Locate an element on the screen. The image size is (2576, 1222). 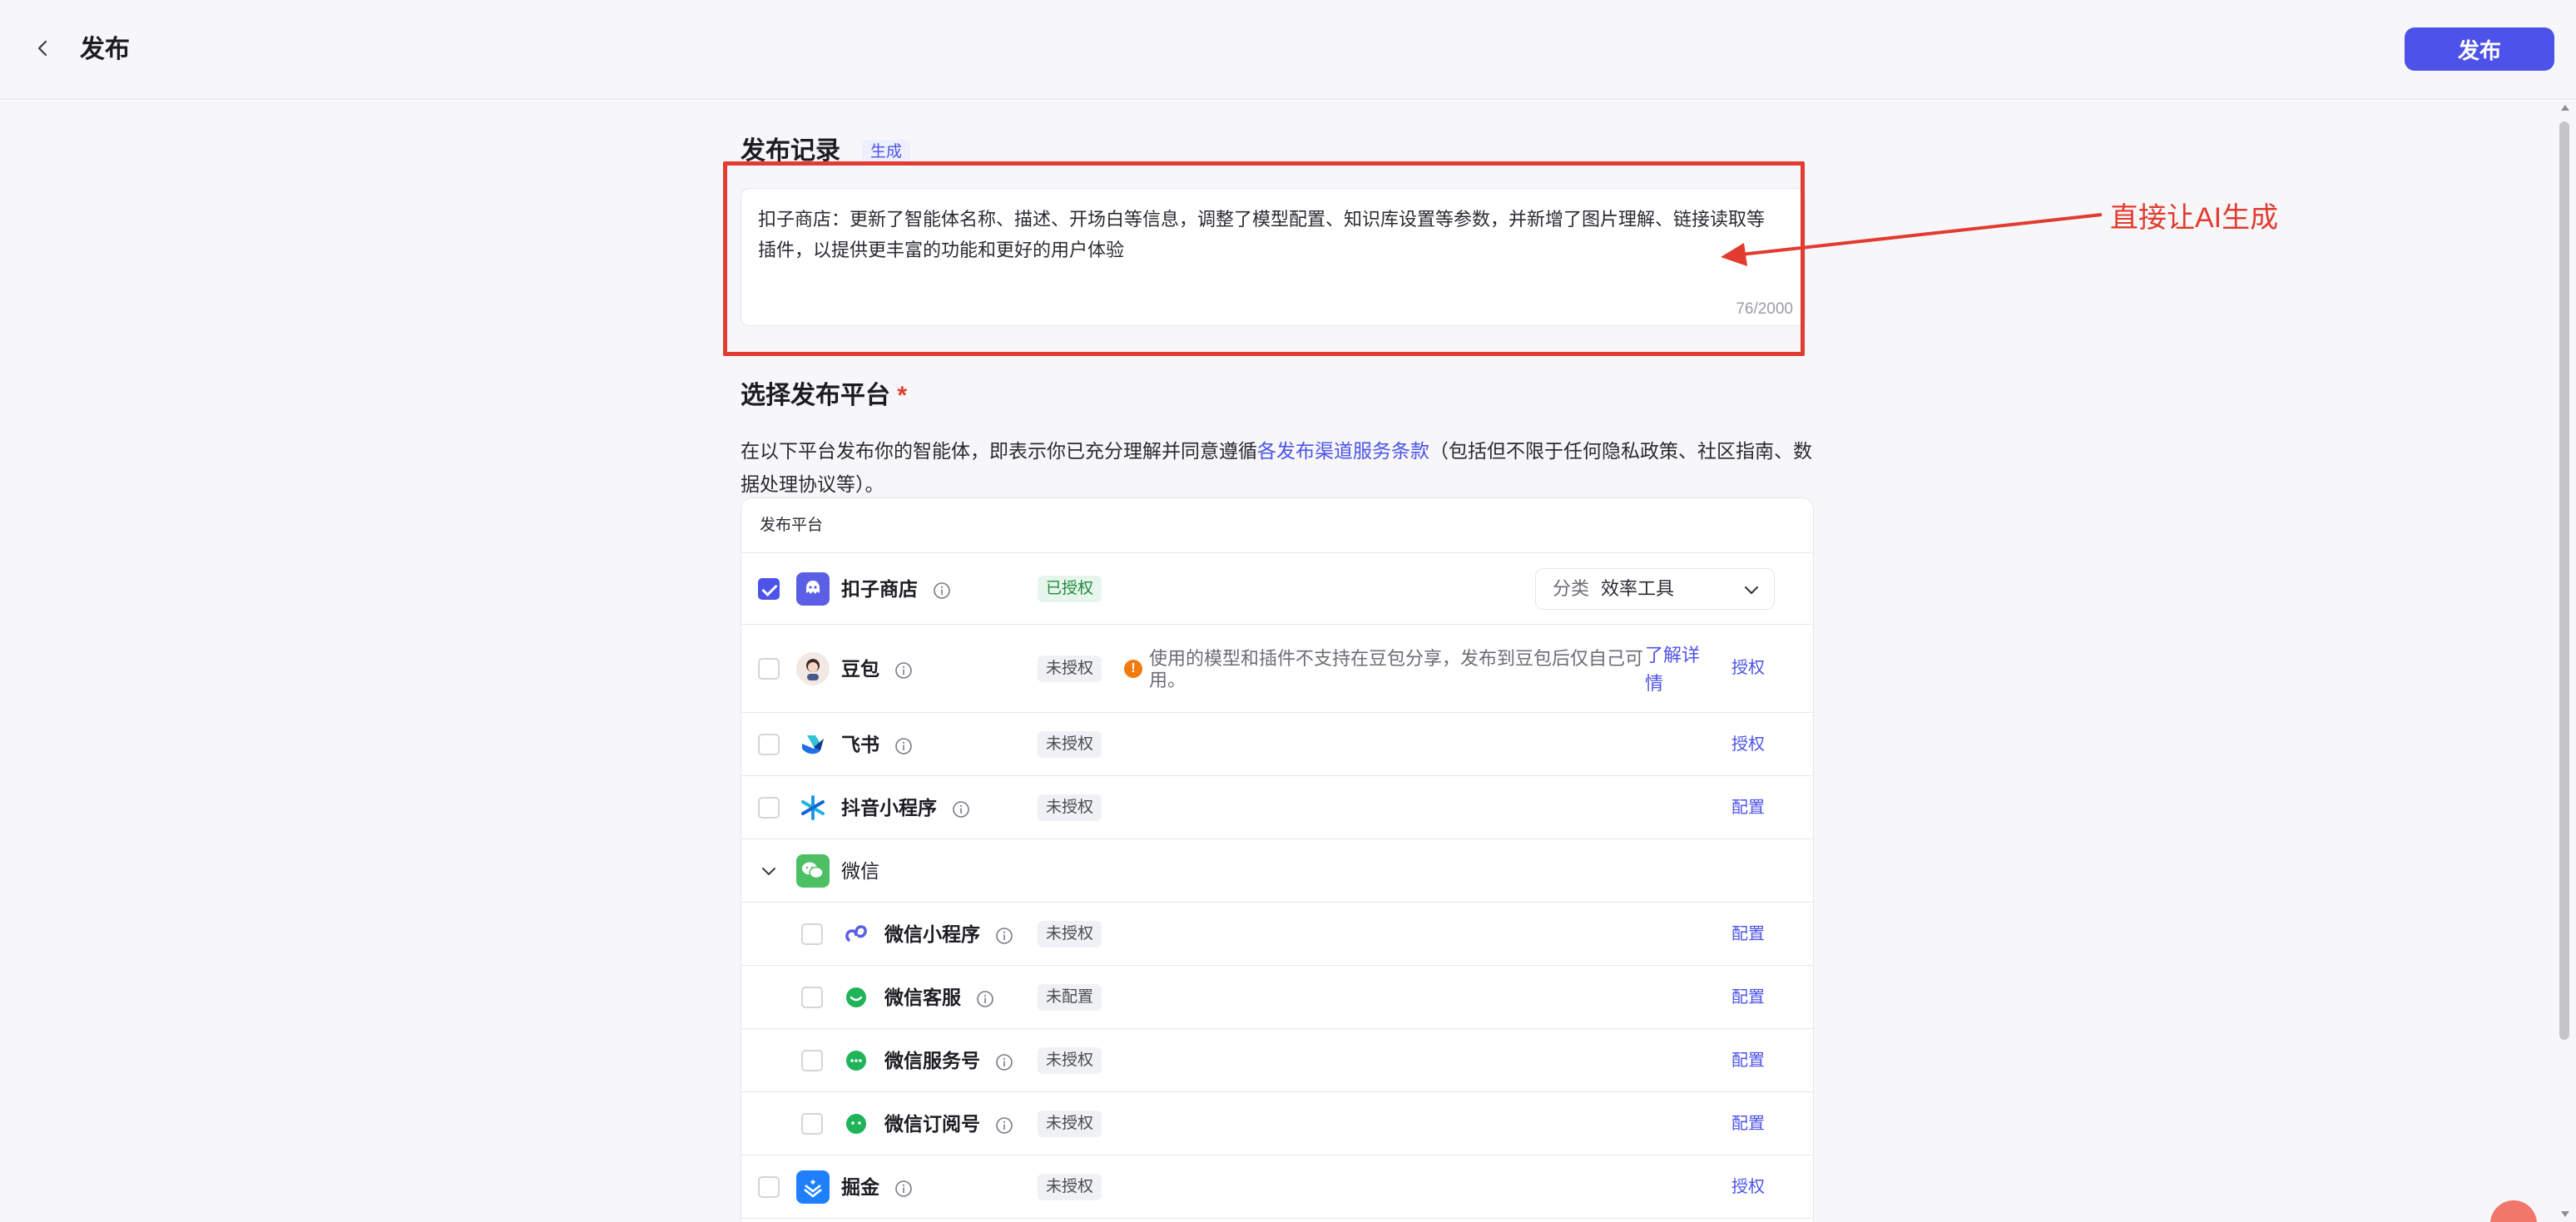
page-title: 发布 is located at coordinates (105, 49).